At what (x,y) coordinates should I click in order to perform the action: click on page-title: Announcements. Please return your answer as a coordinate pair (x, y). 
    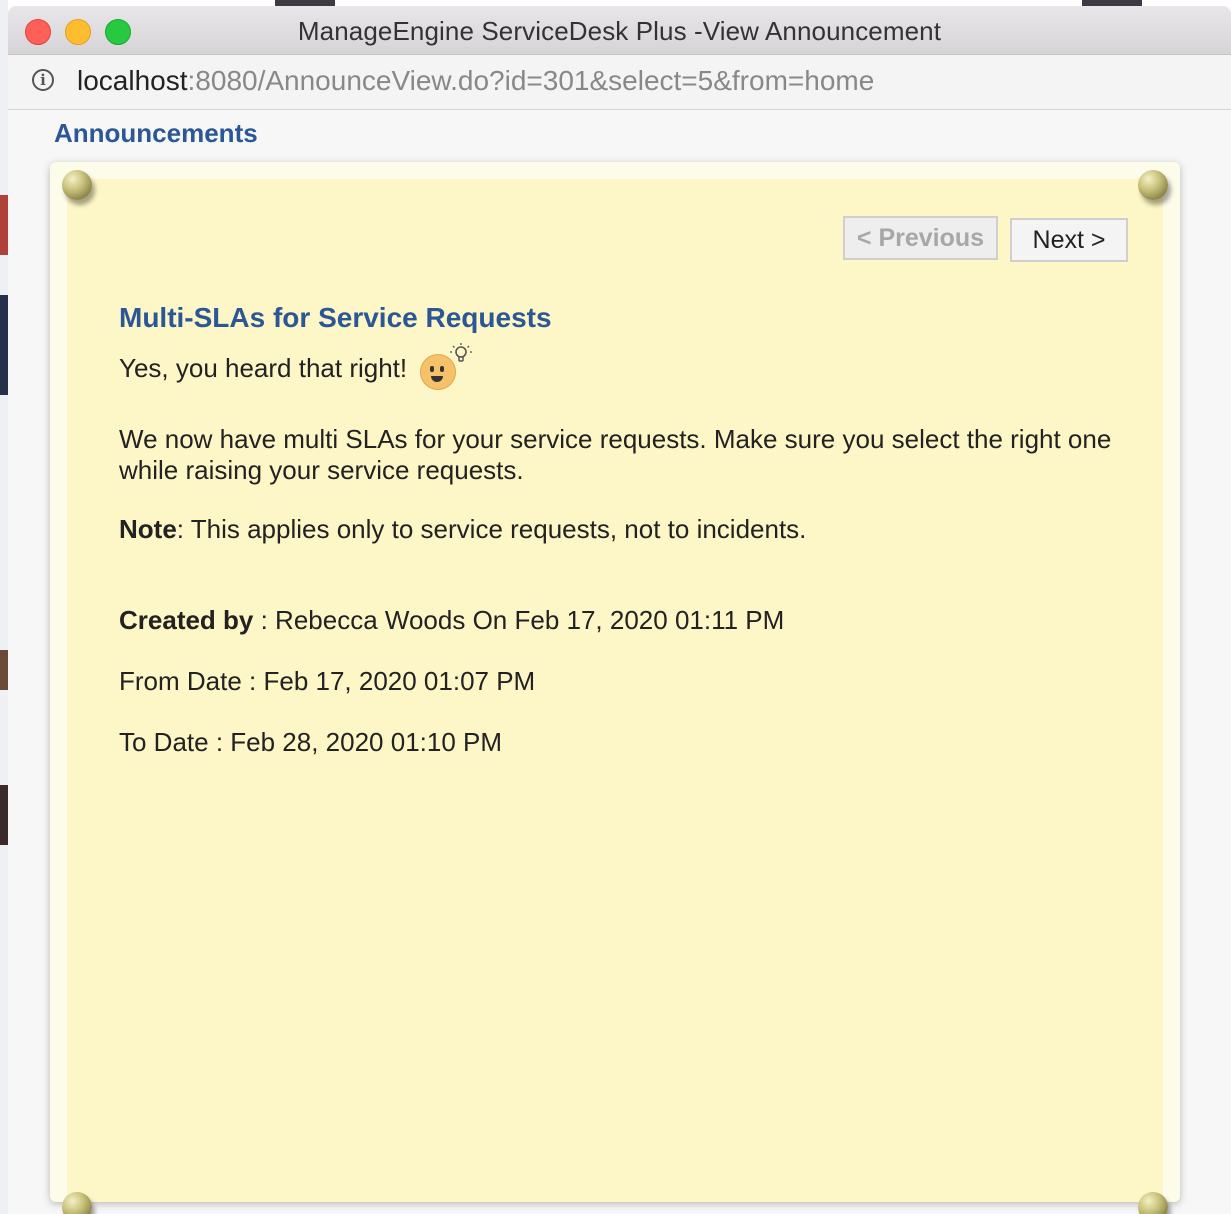
    Looking at the image, I should click on (156, 133).